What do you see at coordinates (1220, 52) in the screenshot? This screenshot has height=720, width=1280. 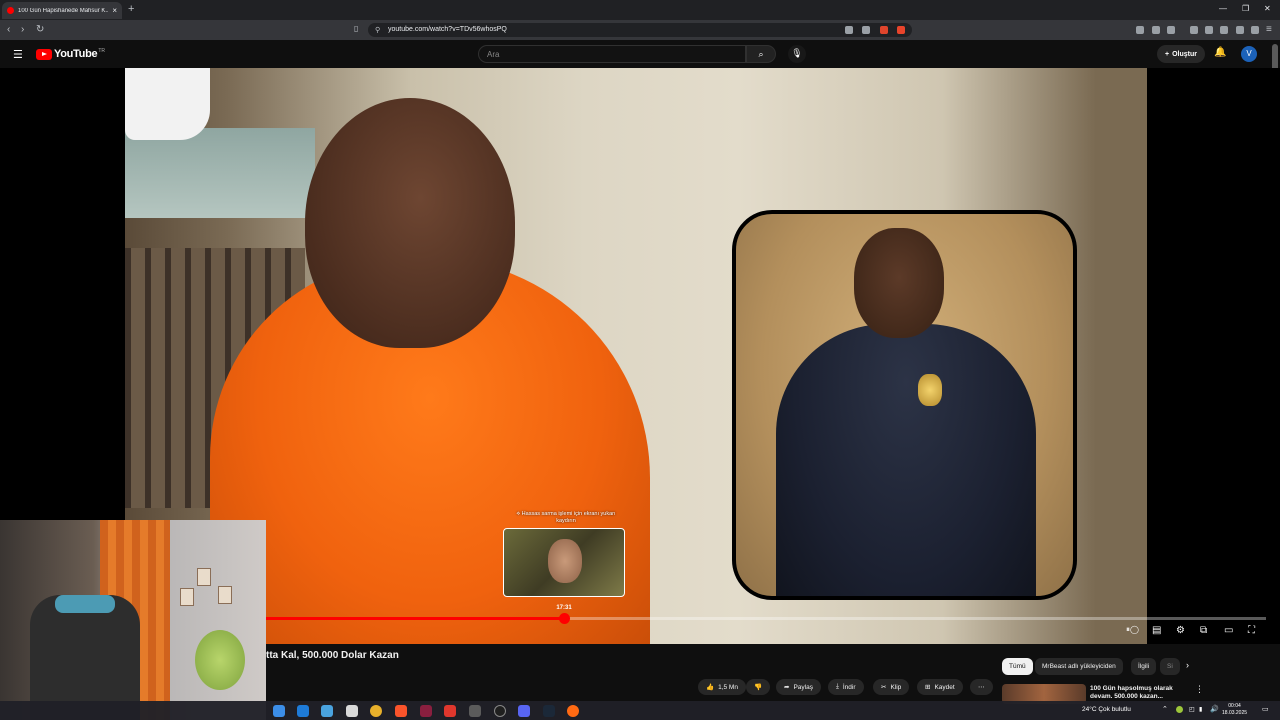 I see `notifications-bell-icon: 🔔` at bounding box center [1220, 52].